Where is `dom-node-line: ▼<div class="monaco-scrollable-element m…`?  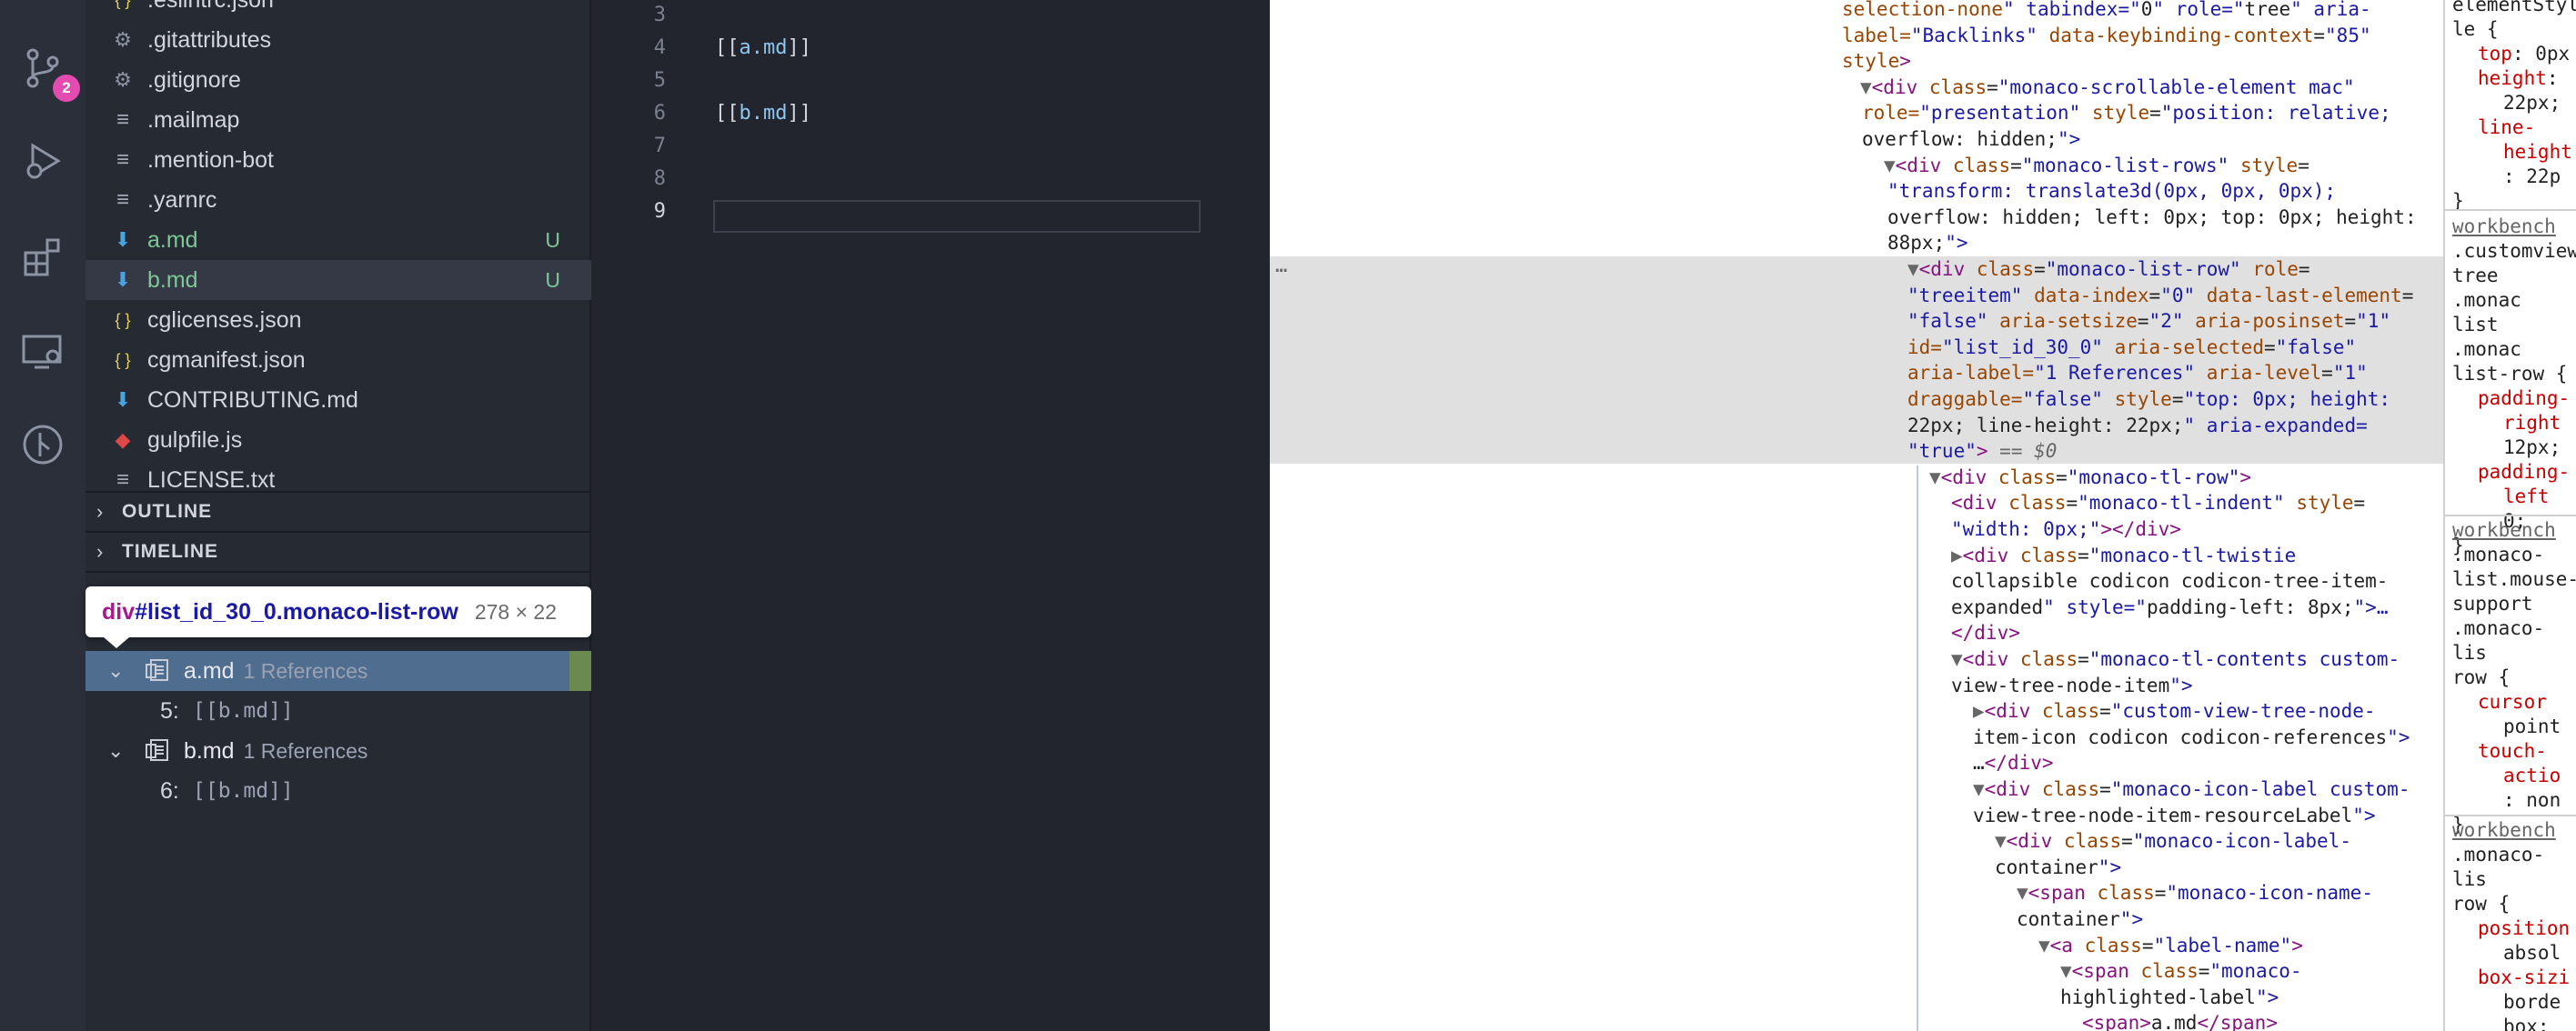 dom-node-line: ▼<div class="monaco-scrollable-element m… is located at coordinates (1856, 87).